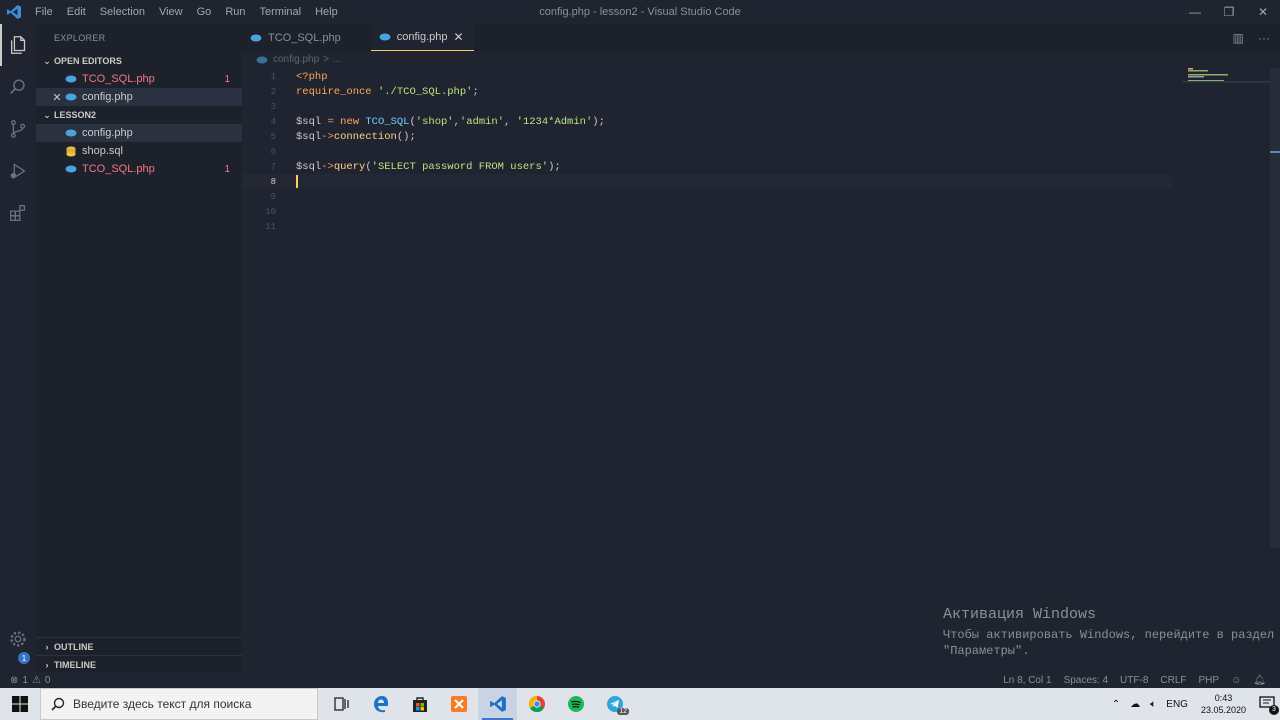 The height and width of the screenshot is (720, 1280). I want to click on open-editor-config: ✕ config.php, so click(139, 97).